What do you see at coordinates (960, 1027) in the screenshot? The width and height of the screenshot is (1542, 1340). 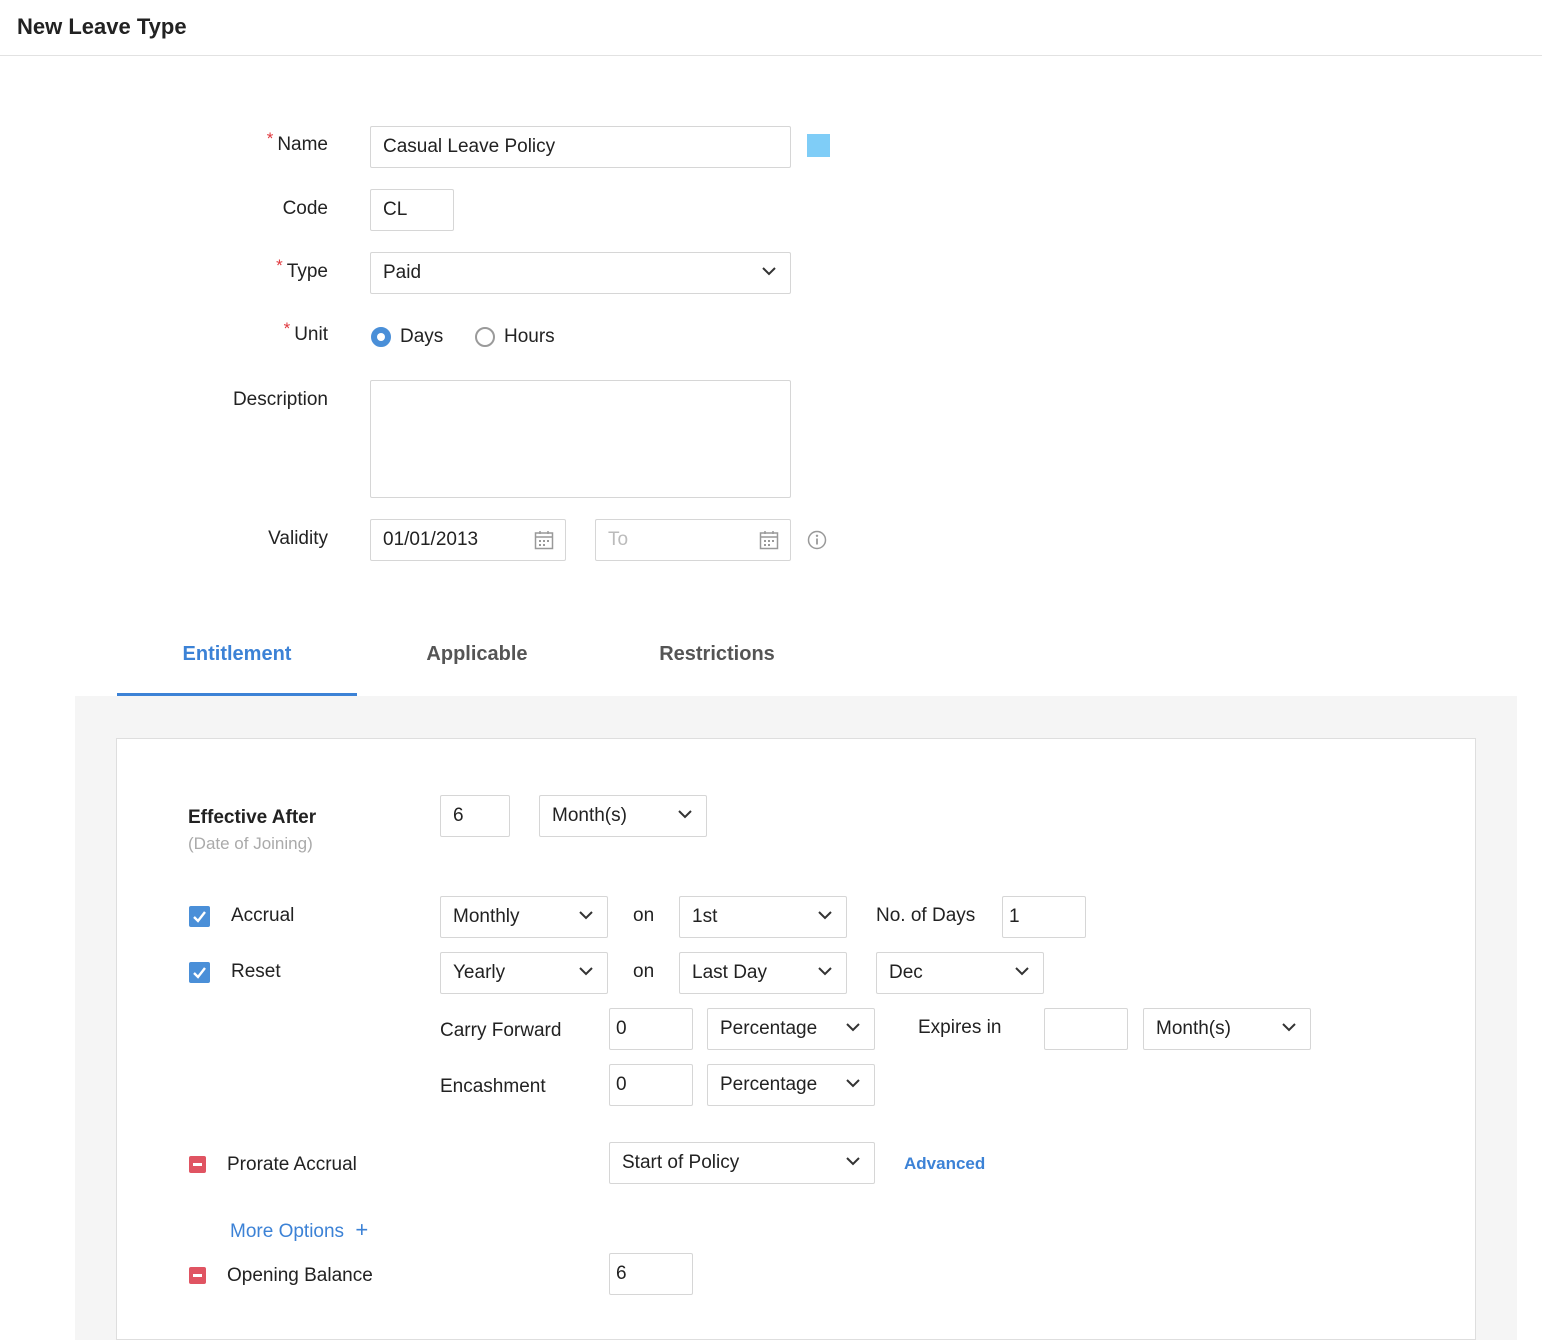 I see `expires-in-label: Expires in` at bounding box center [960, 1027].